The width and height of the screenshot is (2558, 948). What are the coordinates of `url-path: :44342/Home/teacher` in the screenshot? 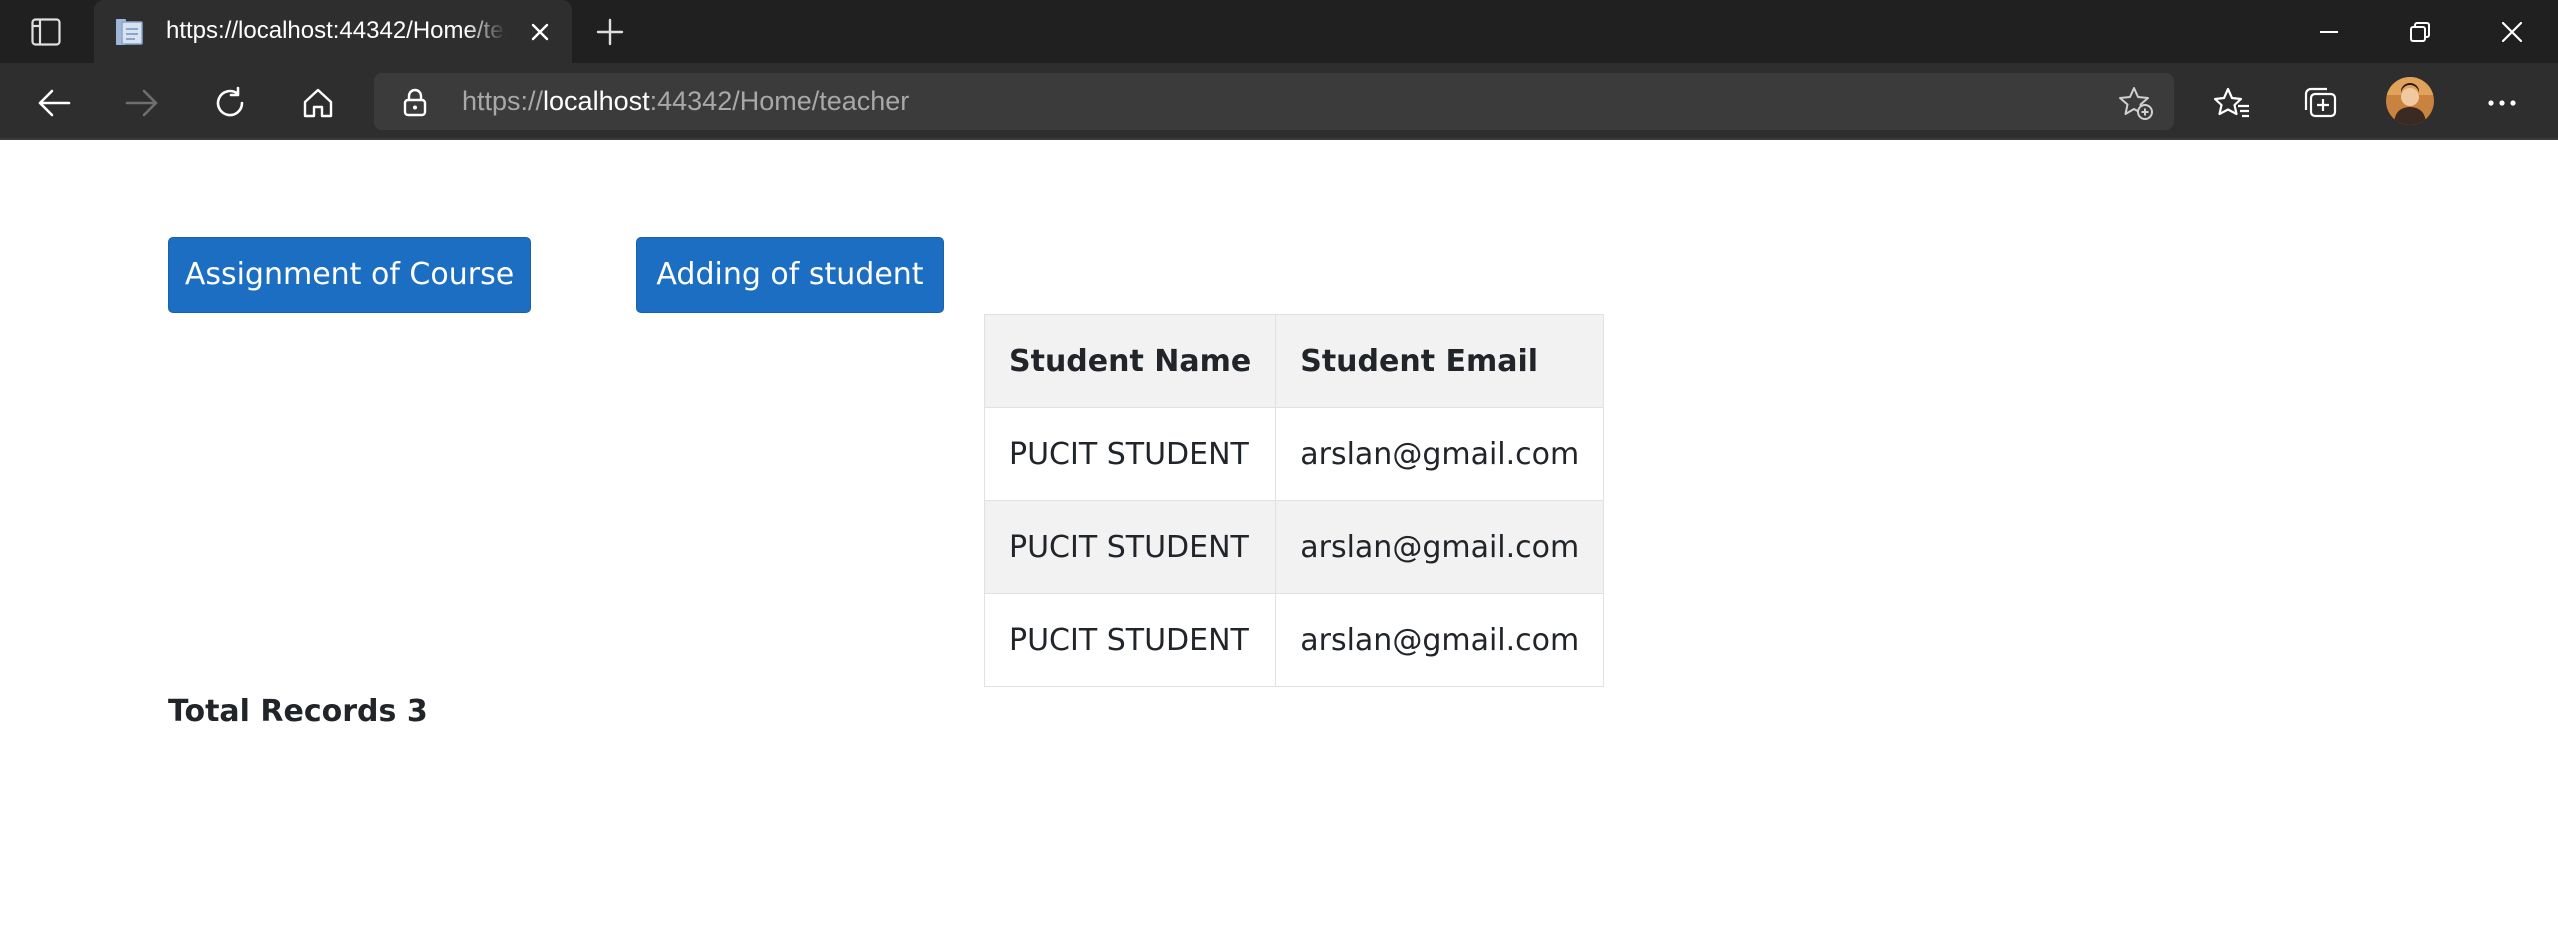 It's located at (779, 101).